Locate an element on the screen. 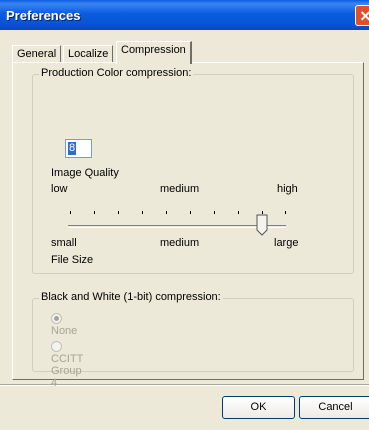  tab-localize: Localize is located at coordinates (88, 54).